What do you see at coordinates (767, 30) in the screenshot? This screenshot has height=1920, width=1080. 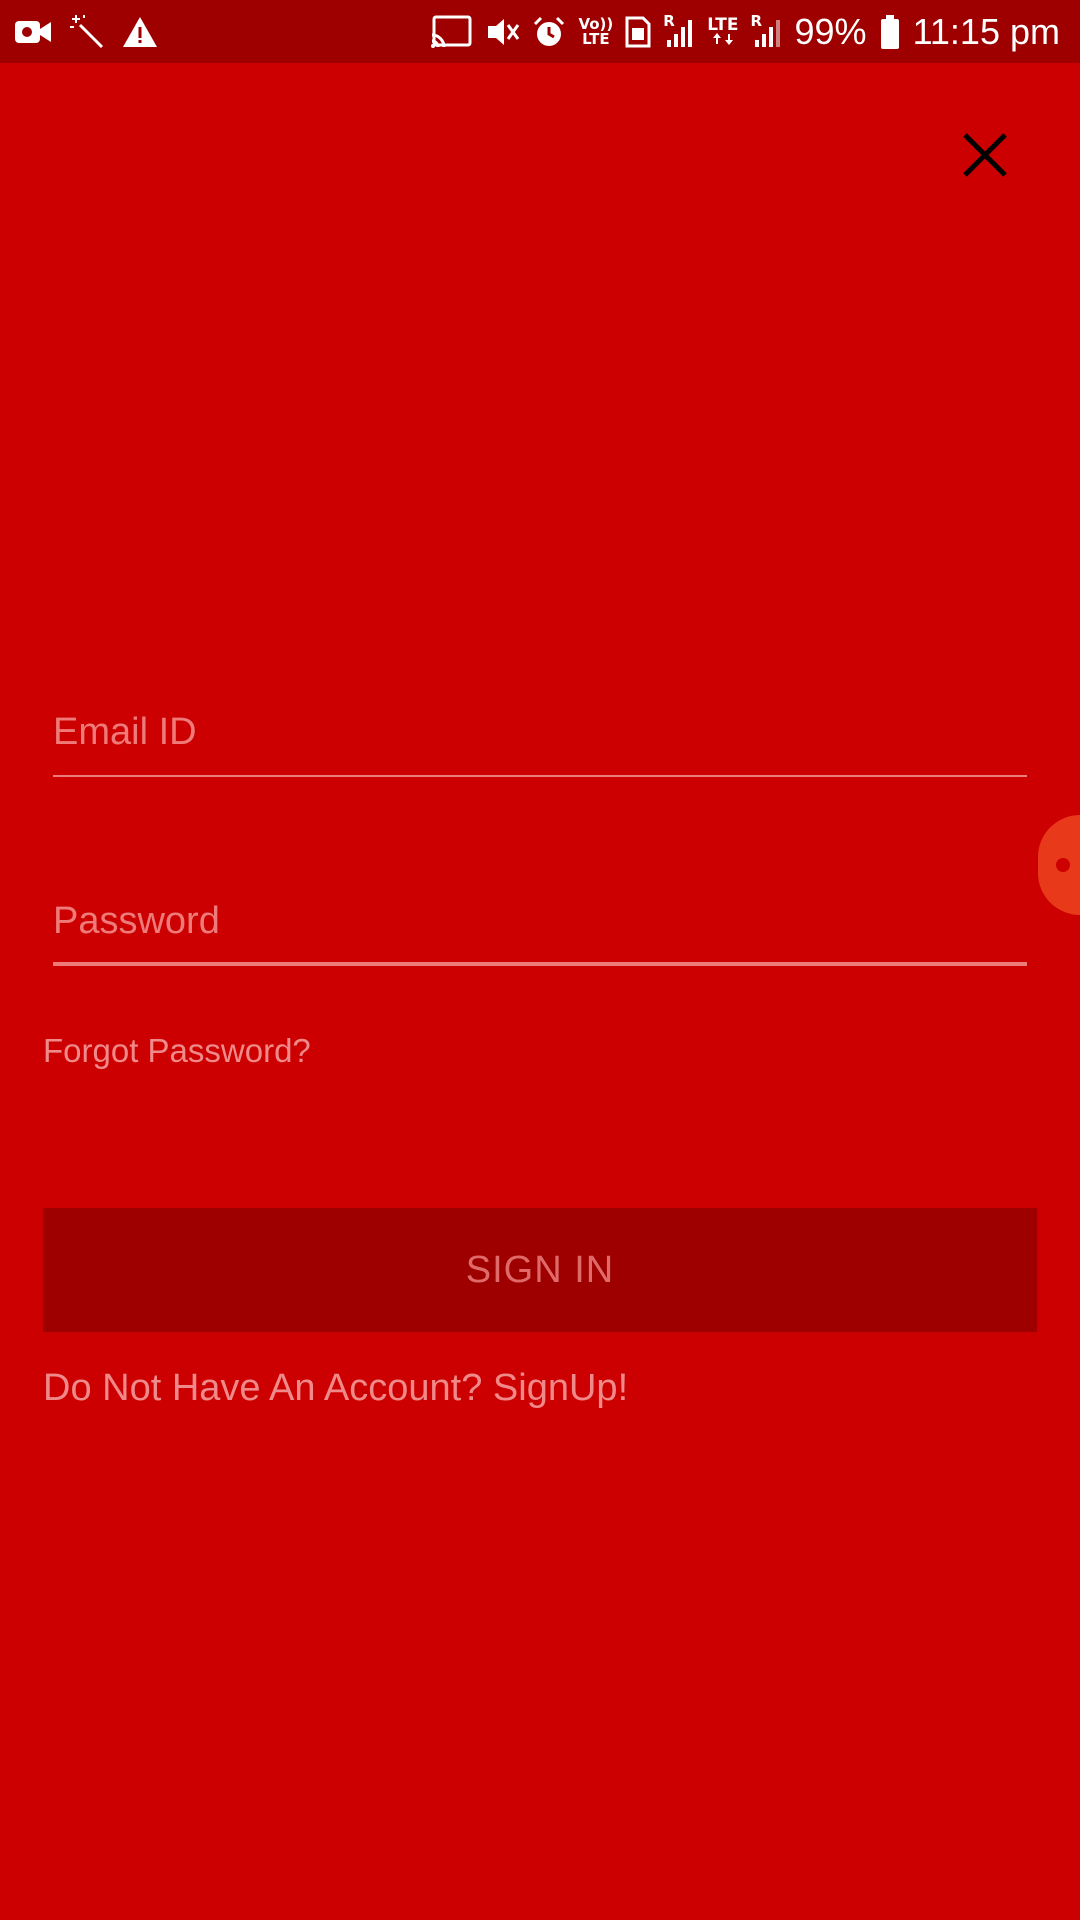 I see `signal-r2-icon: R` at bounding box center [767, 30].